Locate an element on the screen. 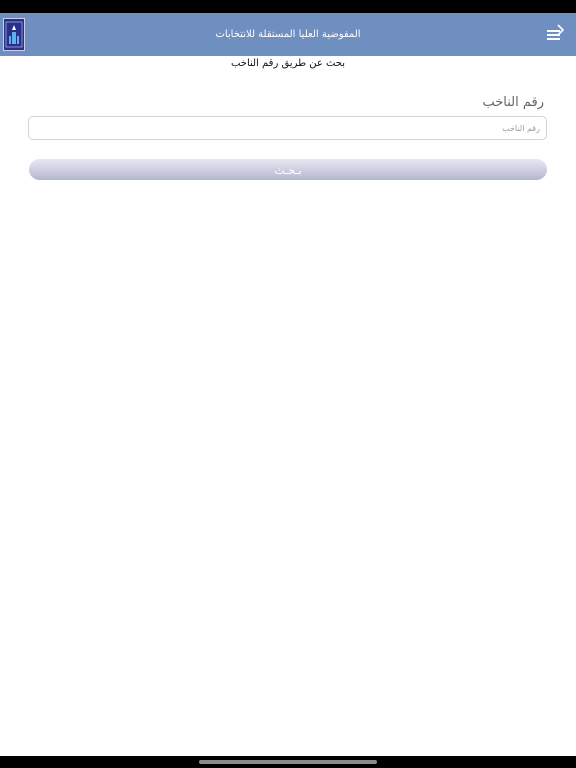 This screenshot has width=576, height=768. home-indicator is located at coordinates (288, 762).